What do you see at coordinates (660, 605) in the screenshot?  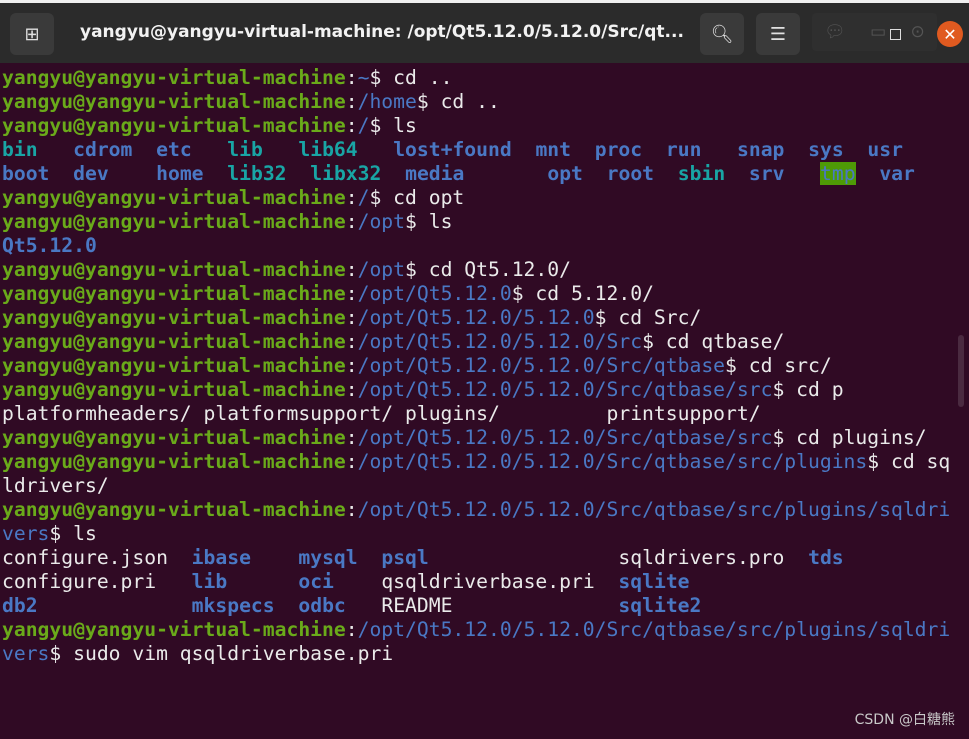 I see `terminal-segment: sqlite2` at bounding box center [660, 605].